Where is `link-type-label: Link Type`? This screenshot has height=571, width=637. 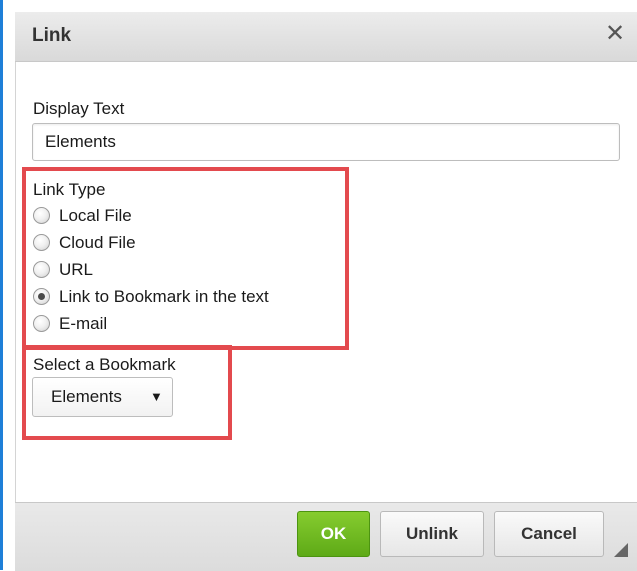
link-type-label: Link Type is located at coordinates (69, 189).